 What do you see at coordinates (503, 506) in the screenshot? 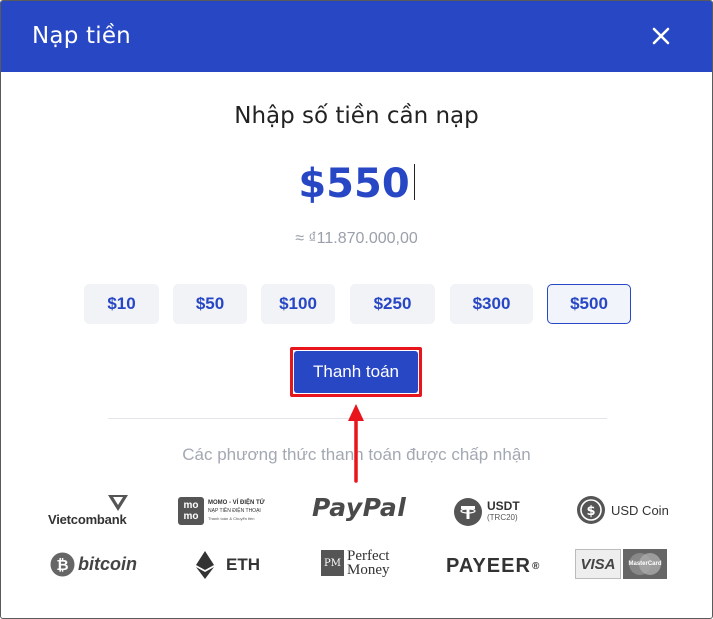
I see `usdt-label: USDT` at bounding box center [503, 506].